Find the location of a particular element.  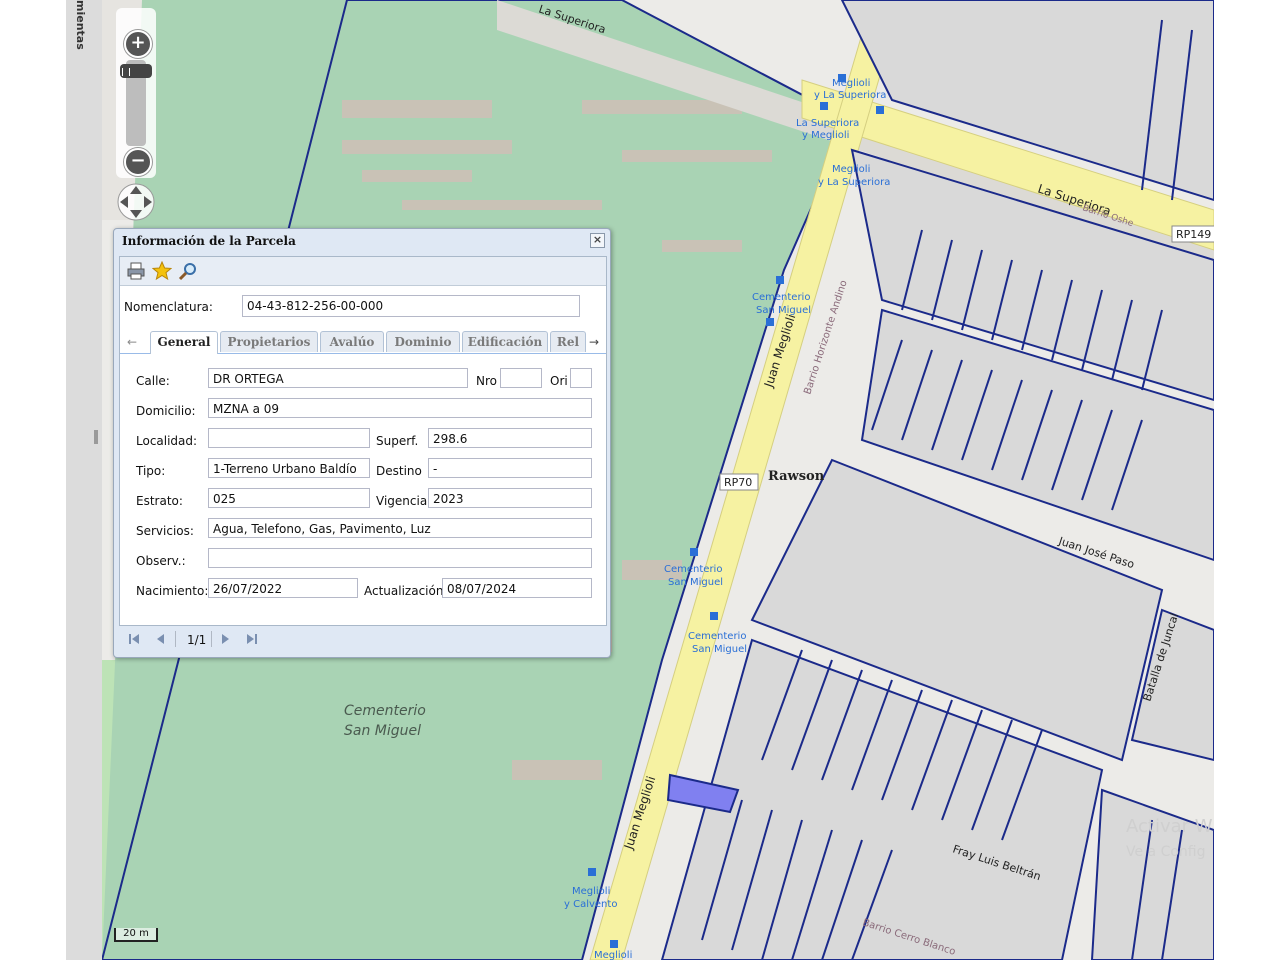

localidad-label: Localidad: is located at coordinates (167, 441).